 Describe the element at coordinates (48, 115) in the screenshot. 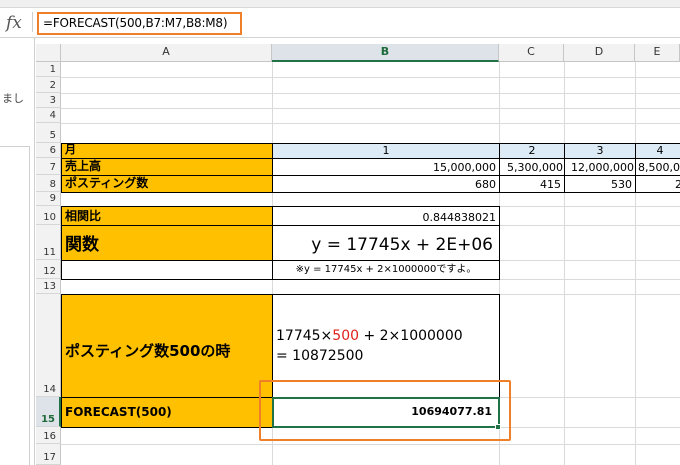

I see `row-header: 4` at that location.